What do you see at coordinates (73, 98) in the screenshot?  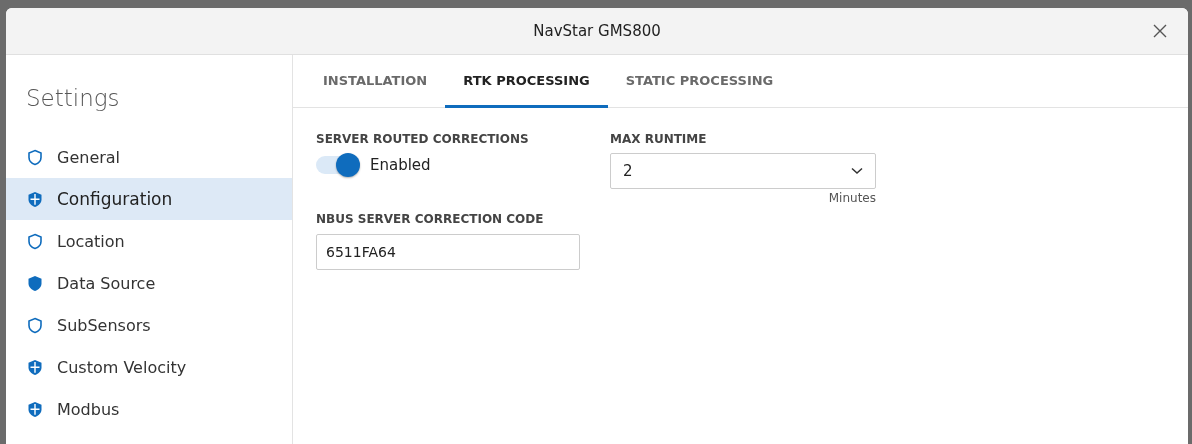 I see `sidebar-title: Settings` at bounding box center [73, 98].